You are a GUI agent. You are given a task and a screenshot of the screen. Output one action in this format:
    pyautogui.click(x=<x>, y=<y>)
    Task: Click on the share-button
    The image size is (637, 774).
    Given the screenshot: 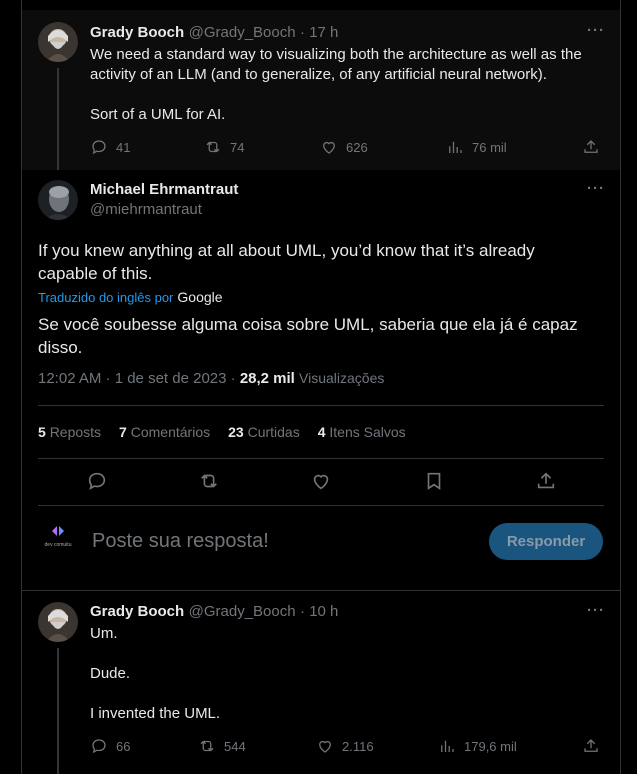 What is the action you would take?
    pyautogui.click(x=546, y=481)
    